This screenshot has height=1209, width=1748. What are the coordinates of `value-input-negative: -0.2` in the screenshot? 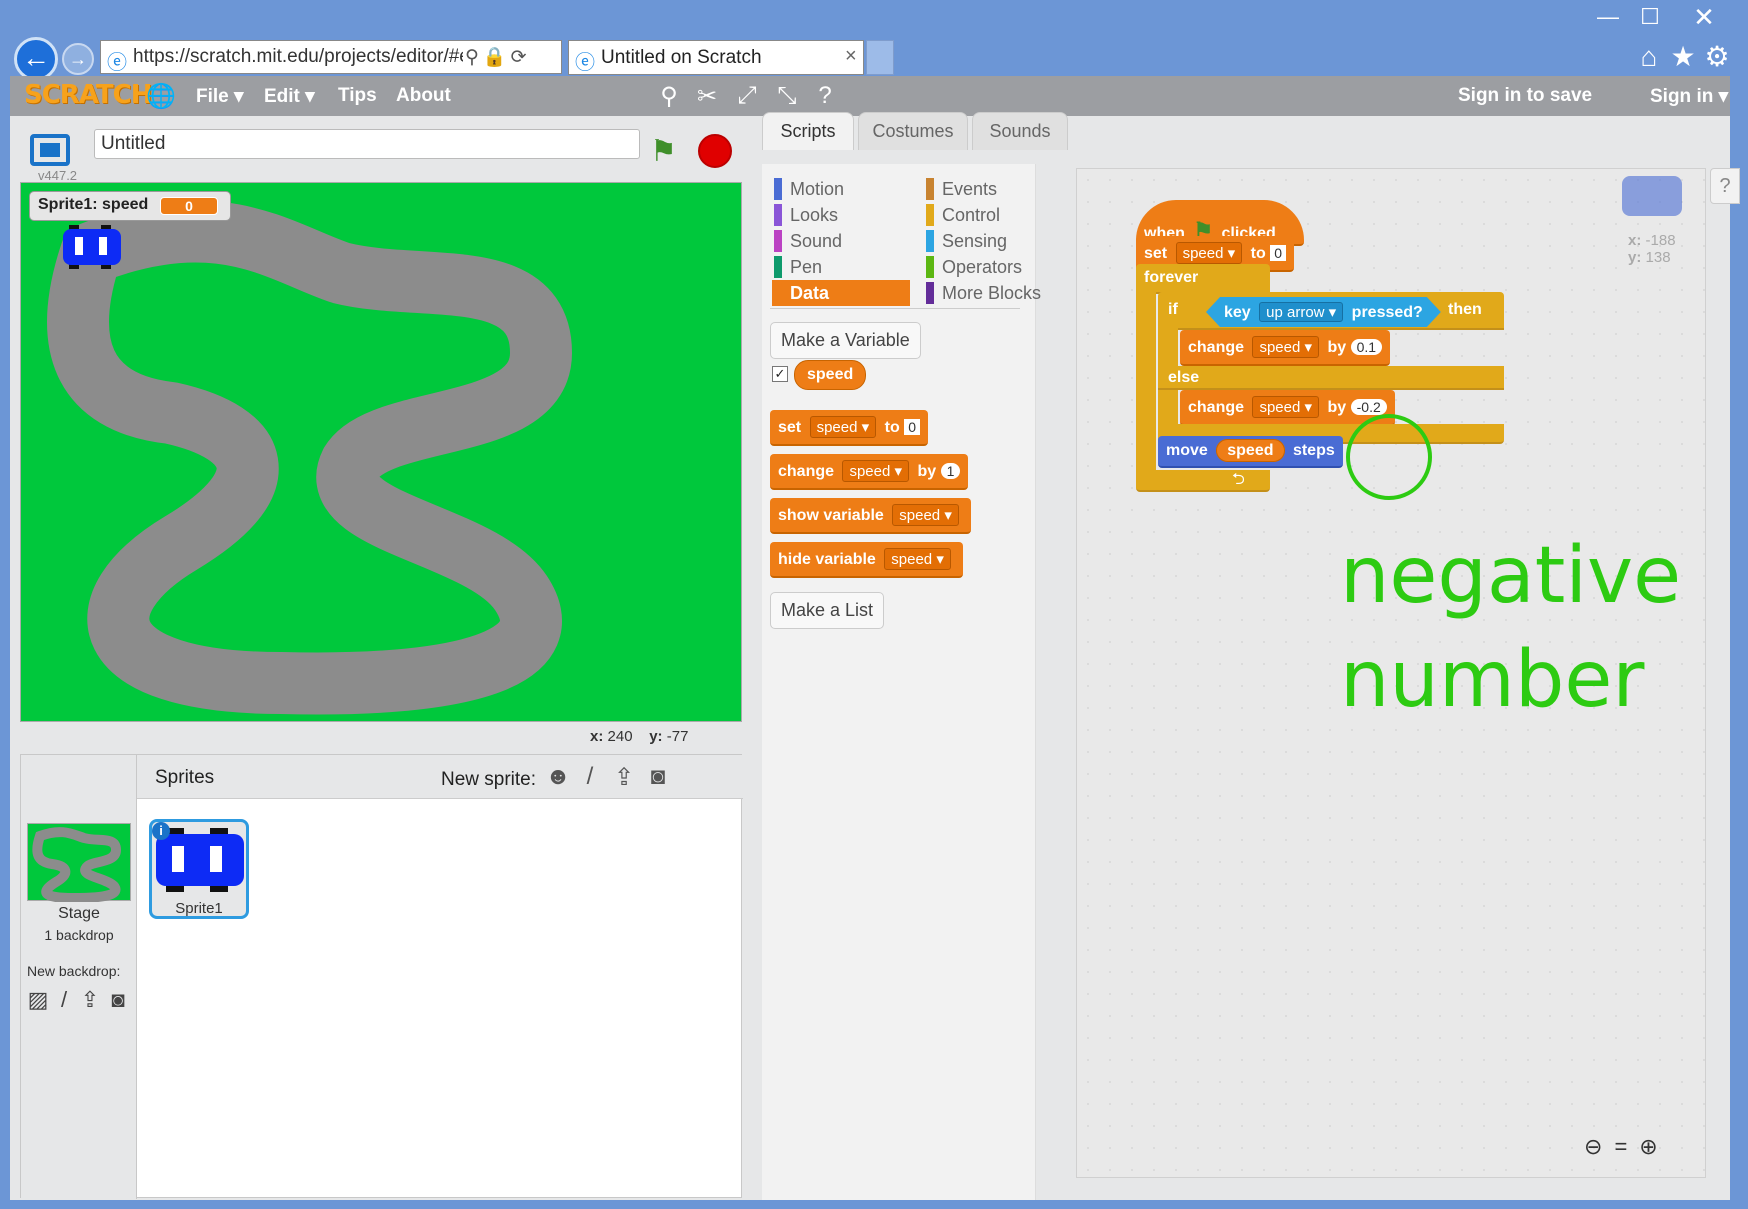 It's located at (1368, 407).